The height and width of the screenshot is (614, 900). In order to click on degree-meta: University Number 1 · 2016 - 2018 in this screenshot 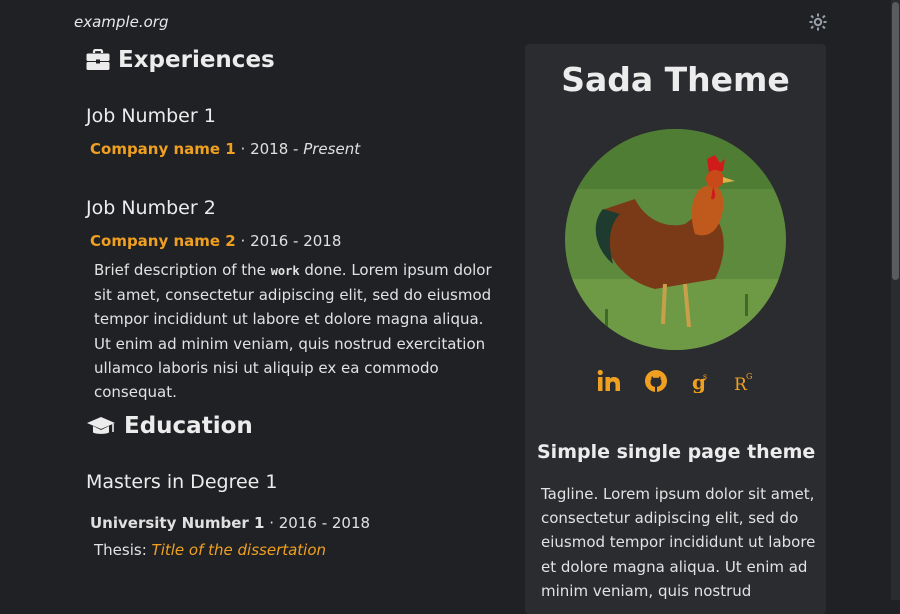, I will do `click(230, 523)`.